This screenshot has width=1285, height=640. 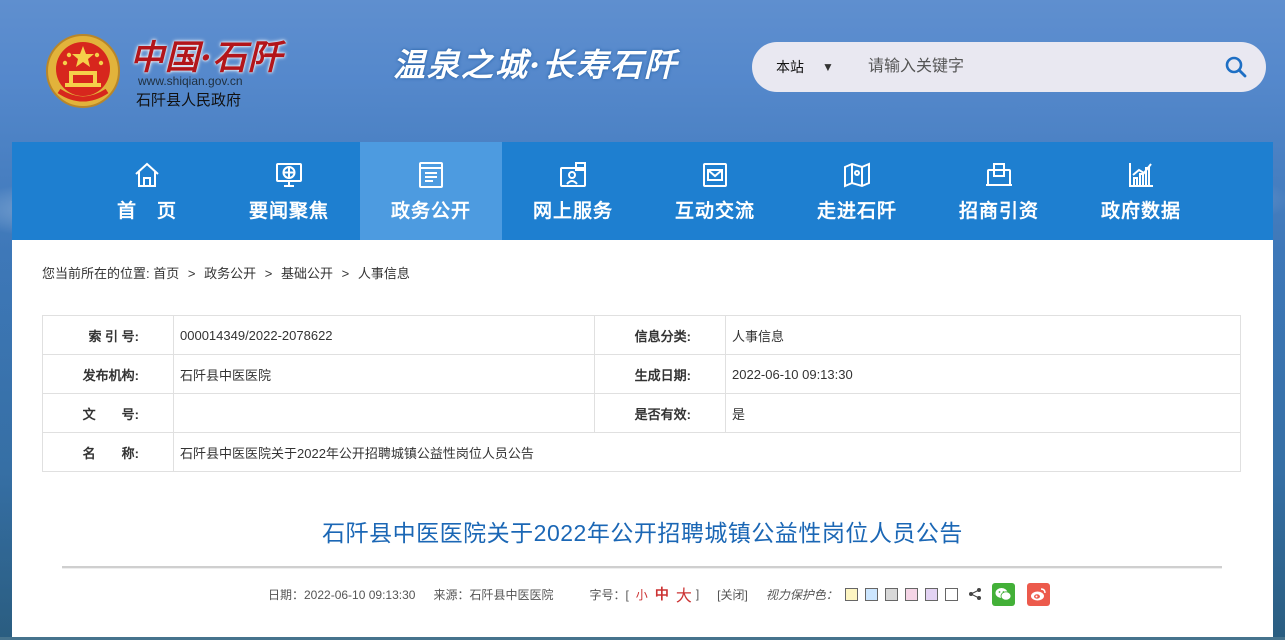 What do you see at coordinates (851, 594) in the screenshot?
I see `color-swatch-yellow` at bounding box center [851, 594].